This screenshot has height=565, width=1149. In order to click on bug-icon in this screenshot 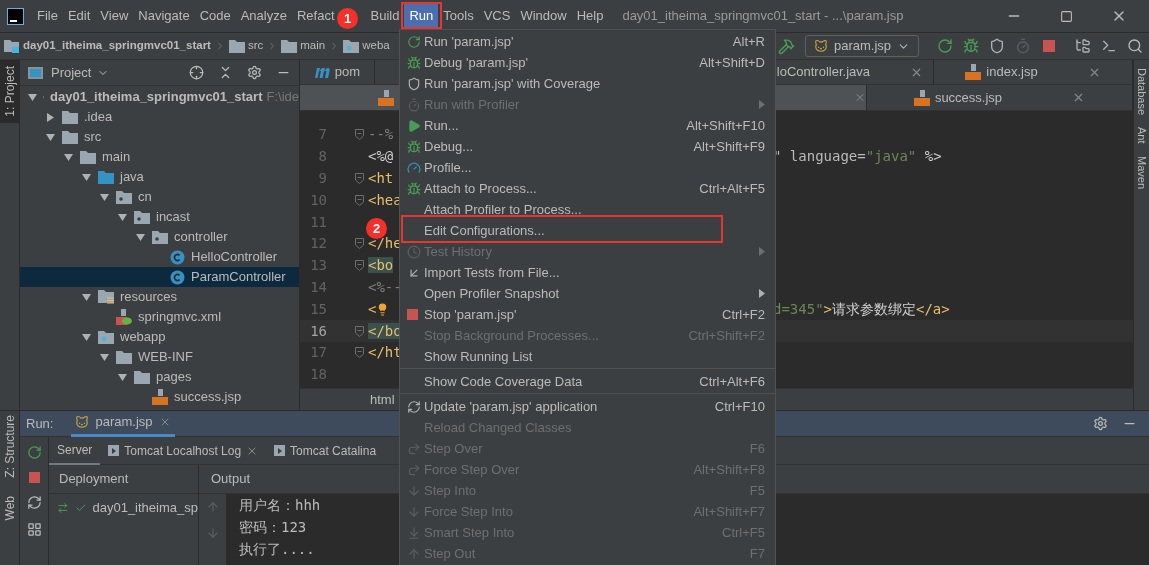, I will do `click(971, 46)`.